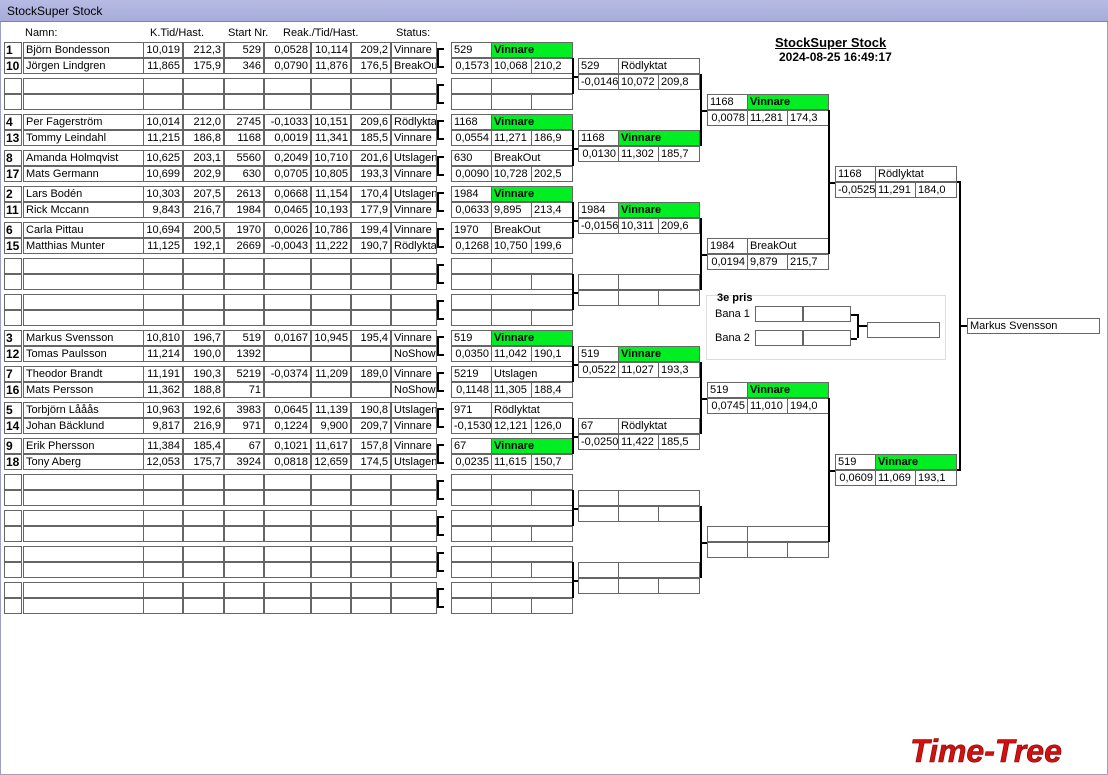 The height and width of the screenshot is (775, 1108). What do you see at coordinates (331, 210) in the screenshot?
I see `entry-tid: 10,193` at bounding box center [331, 210].